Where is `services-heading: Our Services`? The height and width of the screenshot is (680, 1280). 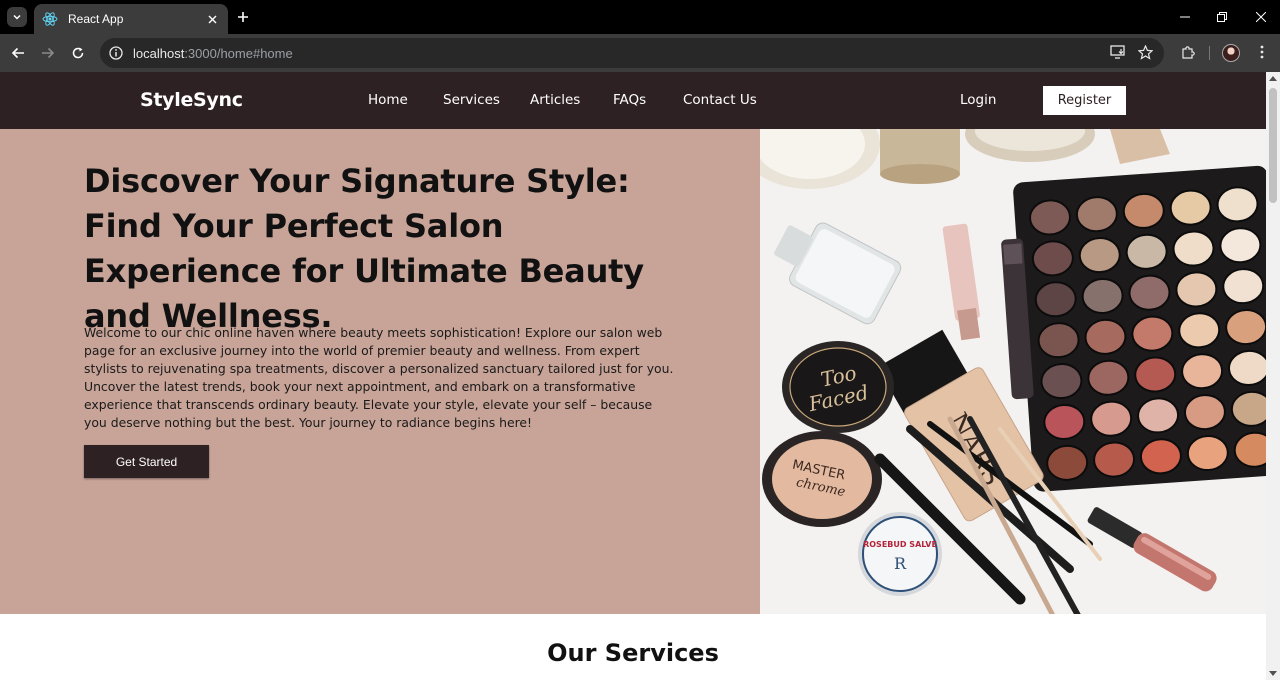 services-heading: Our Services is located at coordinates (633, 653).